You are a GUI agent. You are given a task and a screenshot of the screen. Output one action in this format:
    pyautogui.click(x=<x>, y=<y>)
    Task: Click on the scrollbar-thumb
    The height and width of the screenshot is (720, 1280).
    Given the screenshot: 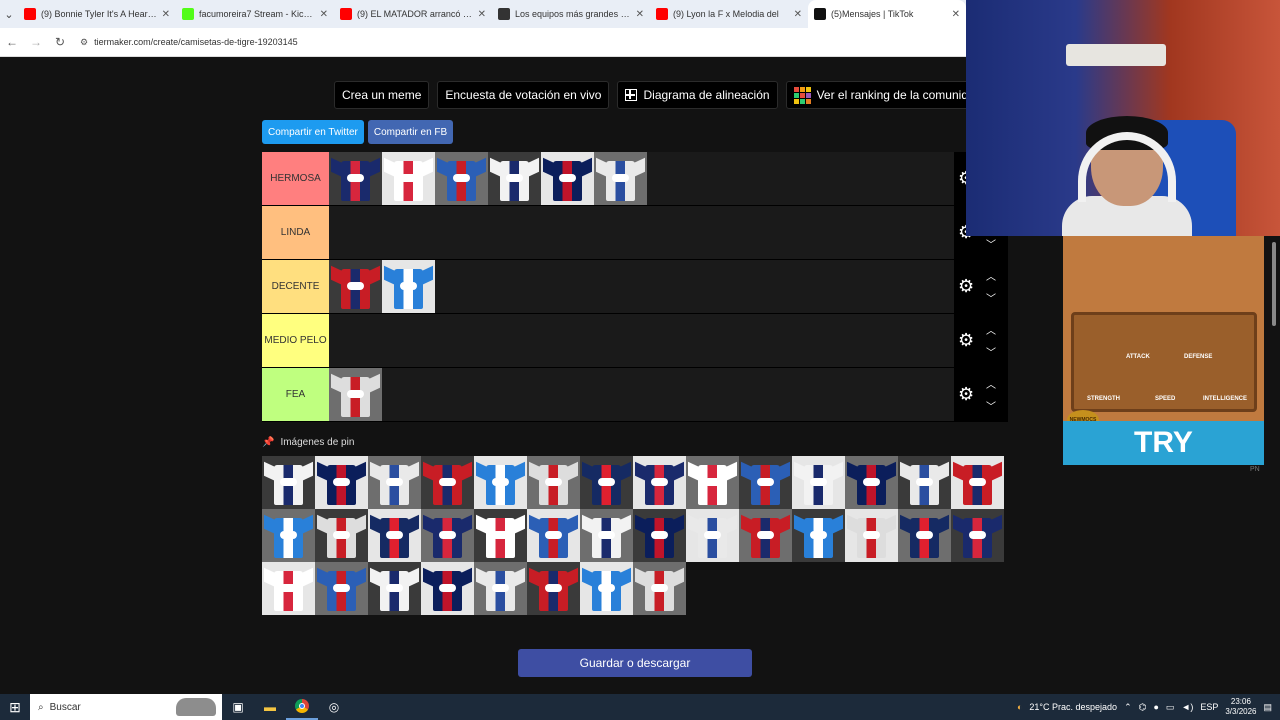 What is the action you would take?
    pyautogui.click(x=1274, y=284)
    